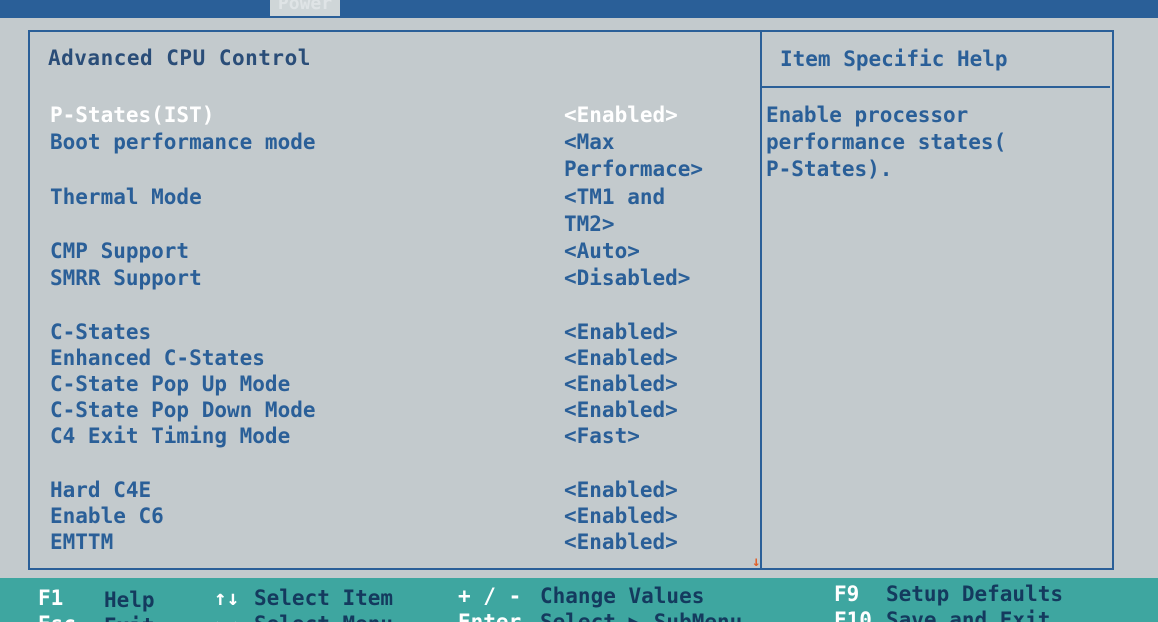 The image size is (1158, 622). Describe the element at coordinates (226, 617) in the screenshot. I see `left-right-arrows-icon: ←→` at that location.